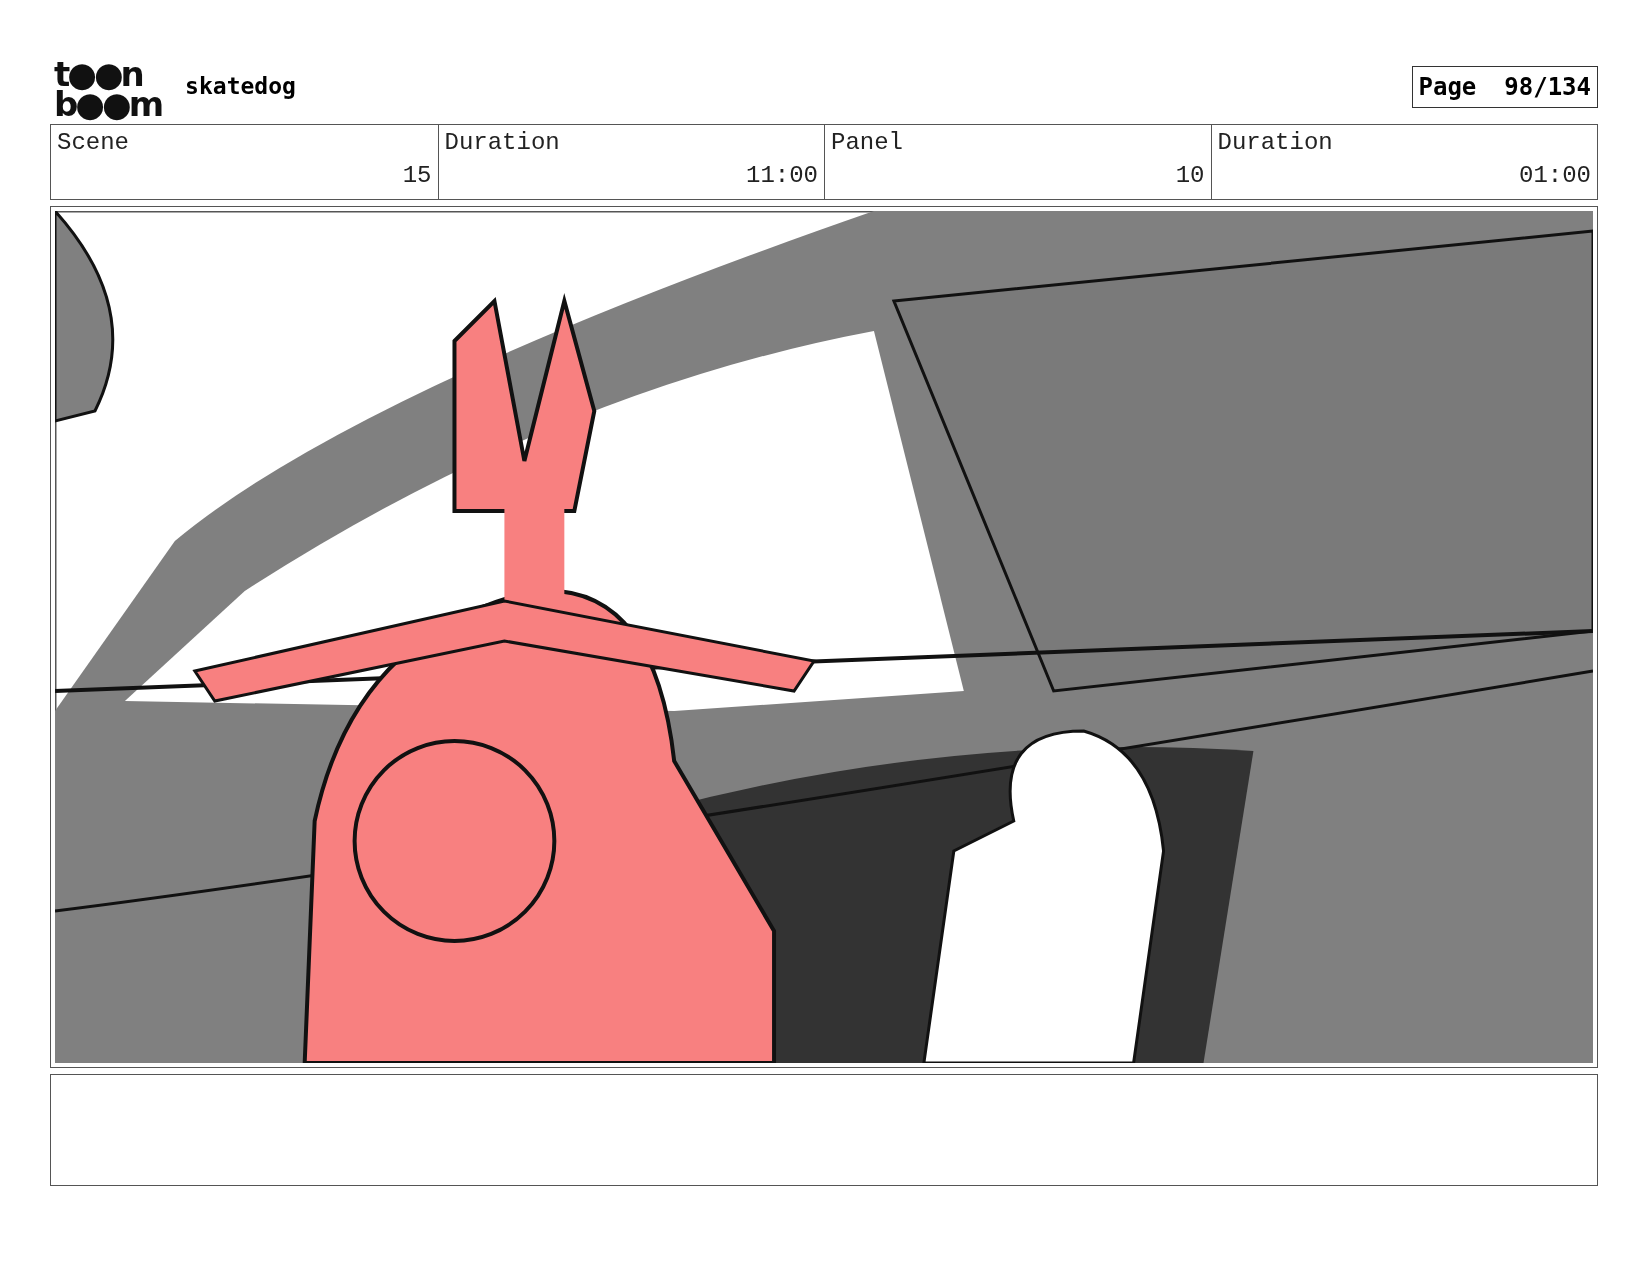  I want to click on table-cell: 01:00, so click(1403, 177).